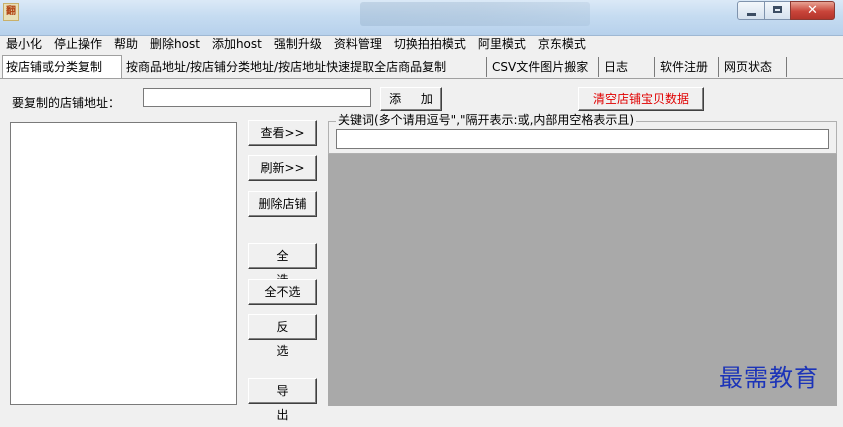 The image size is (843, 427). Describe the element at coordinates (562, 44) in the screenshot. I see `menu-jd-mode: 京东模式` at that location.